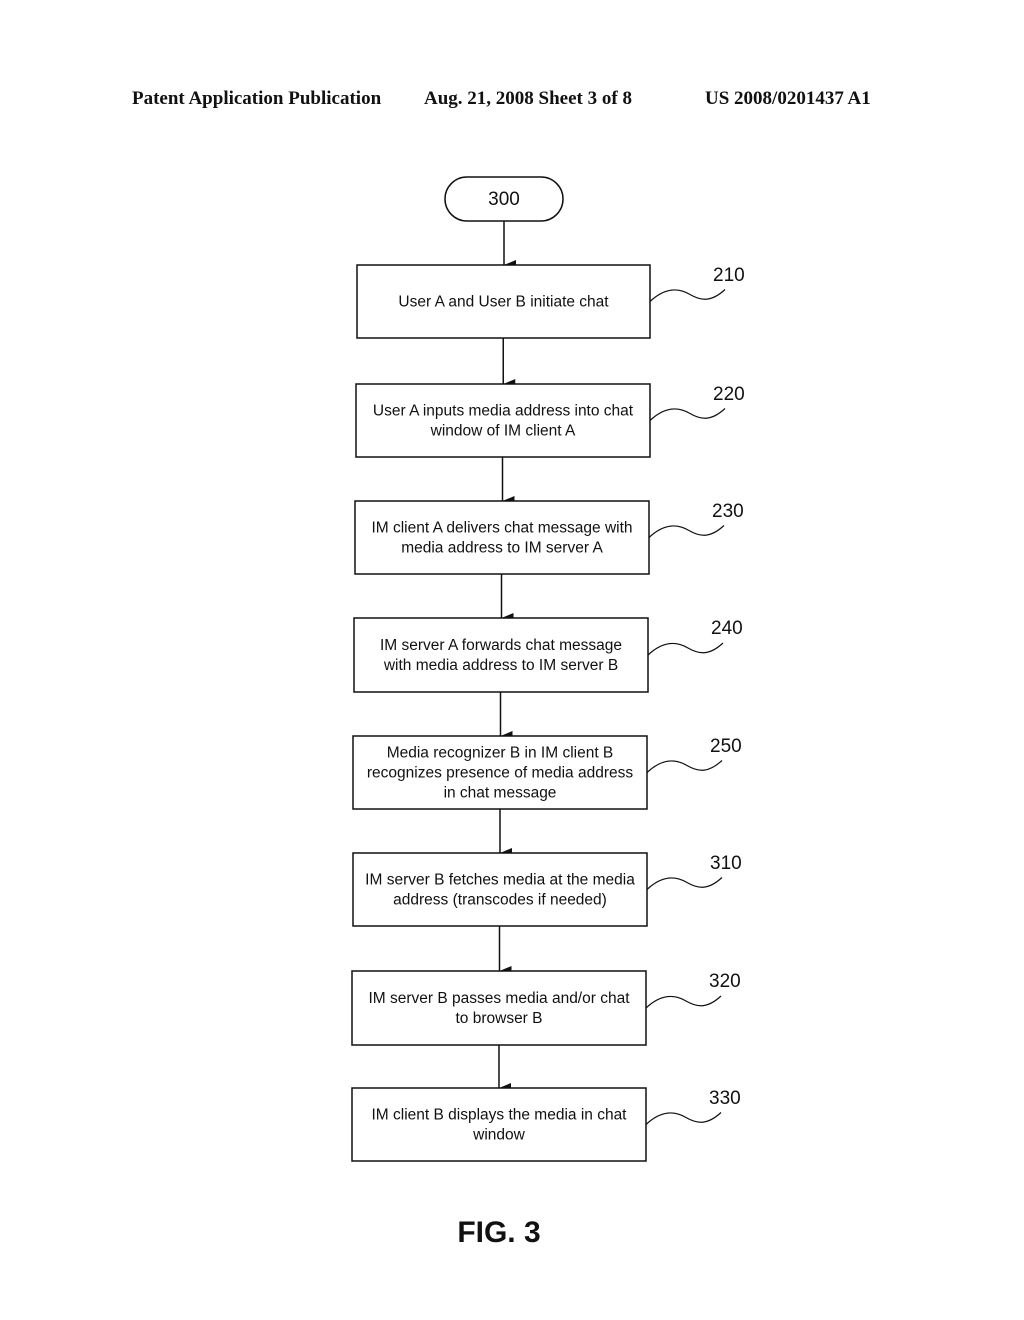  Describe the element at coordinates (500, 900) in the screenshot. I see `step-text-line: address (transcodes if needed)` at that location.